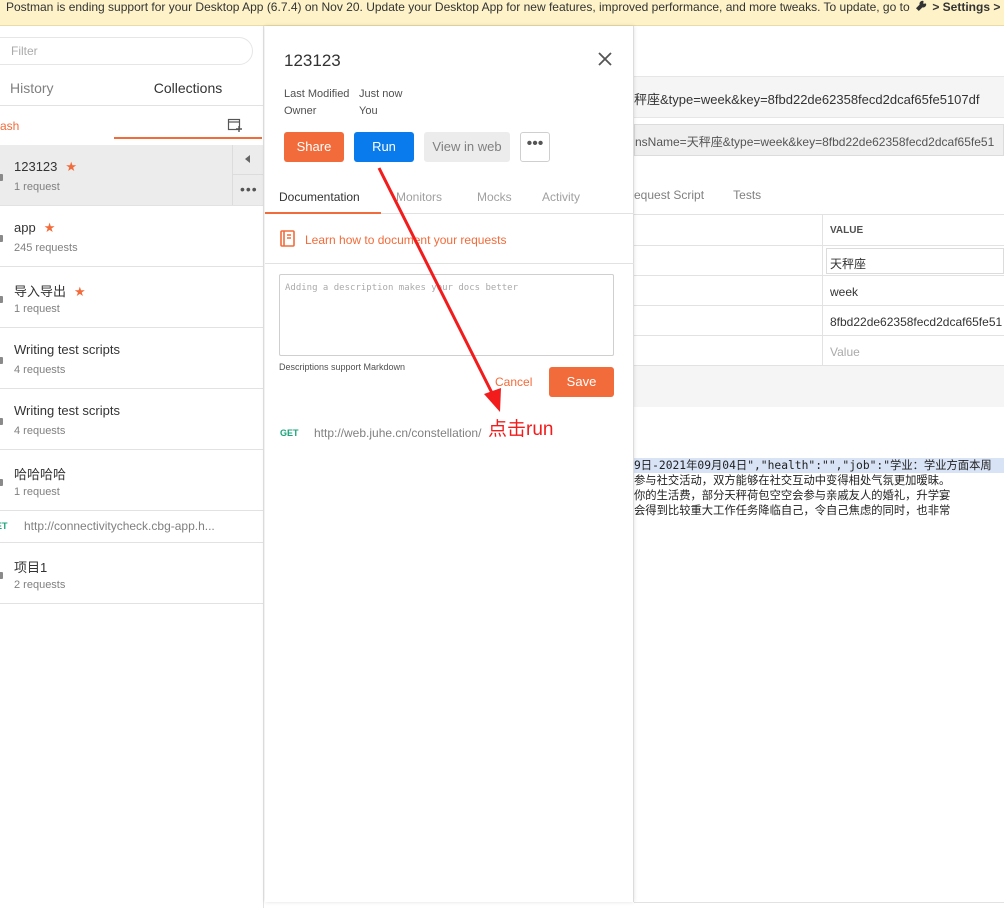 The height and width of the screenshot is (908, 1004). Describe the element at coordinates (4, 526) in the screenshot. I see `request-method: ET` at that location.